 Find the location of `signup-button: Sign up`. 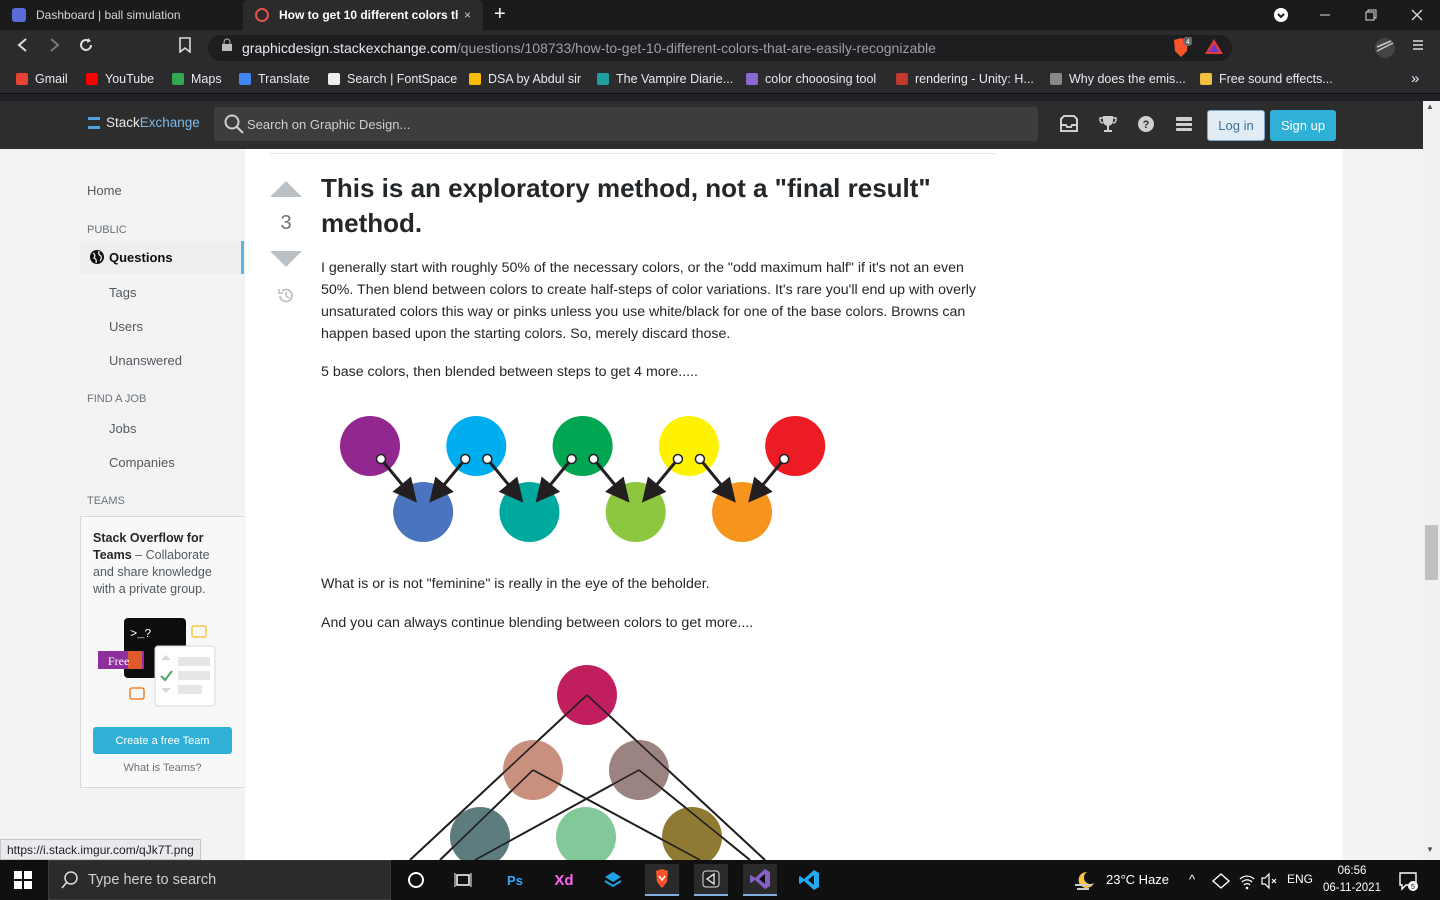

signup-button: Sign up is located at coordinates (1303, 125).